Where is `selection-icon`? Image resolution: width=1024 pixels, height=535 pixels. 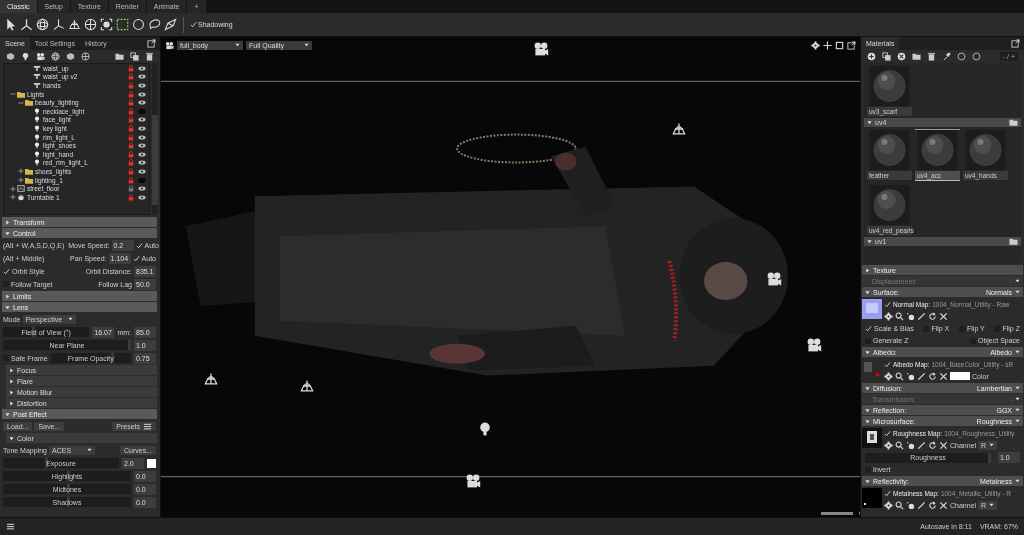
selection-icon is located at coordinates (122, 24).